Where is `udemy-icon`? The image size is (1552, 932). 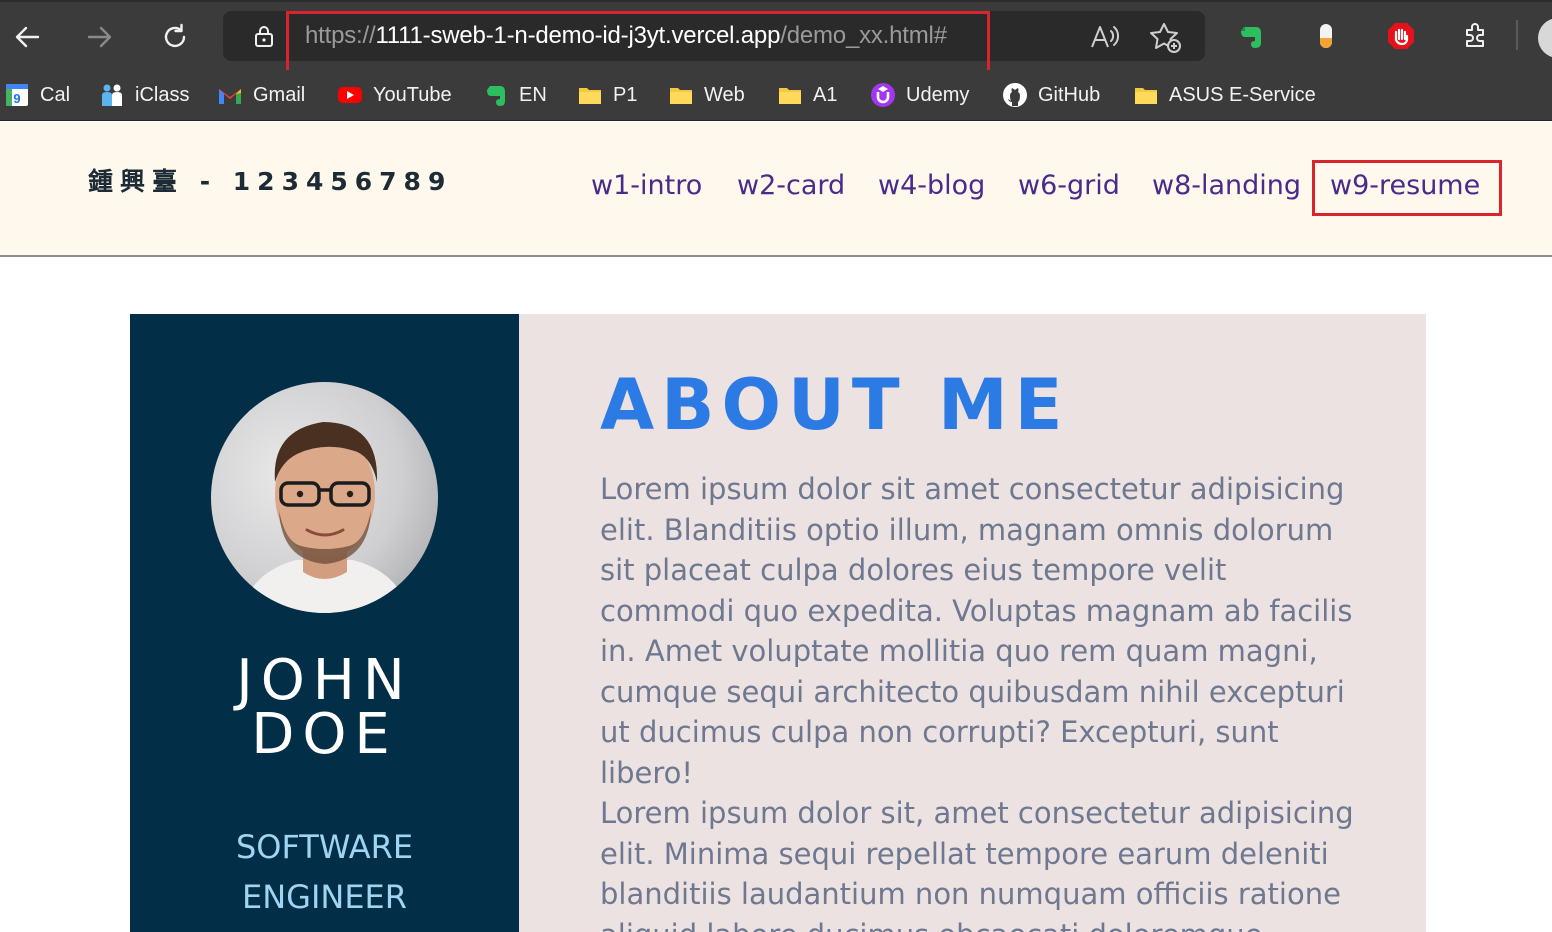 udemy-icon is located at coordinates (883, 95).